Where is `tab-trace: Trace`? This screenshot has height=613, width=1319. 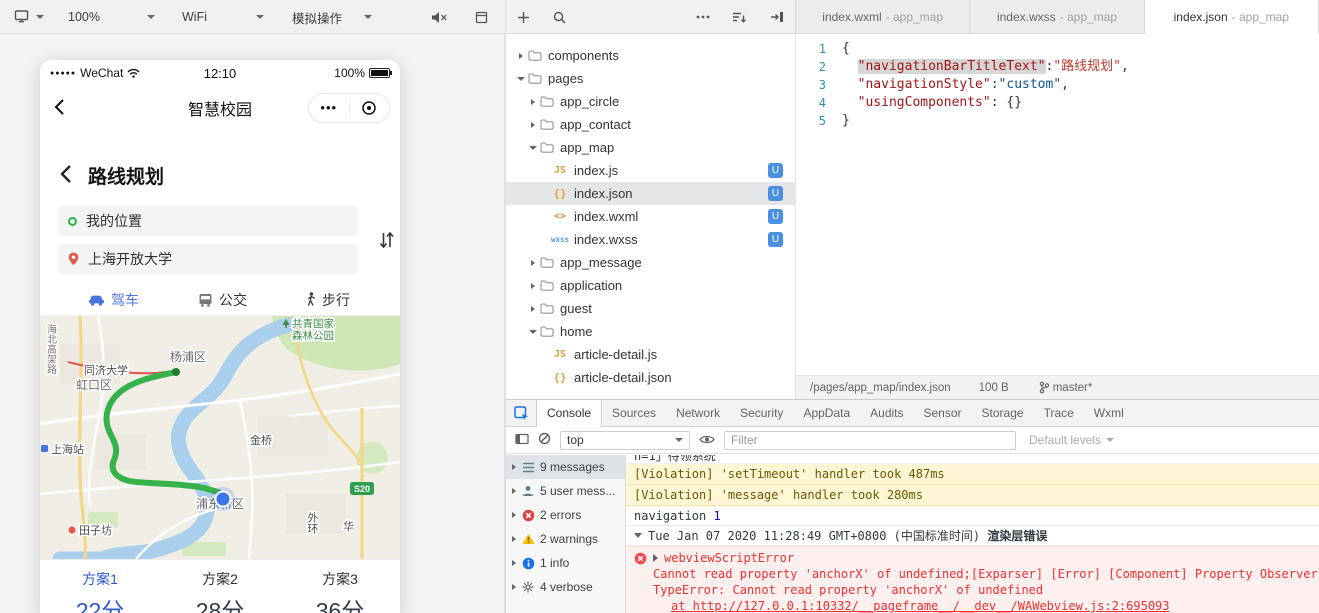 tab-trace: Trace is located at coordinates (1059, 413).